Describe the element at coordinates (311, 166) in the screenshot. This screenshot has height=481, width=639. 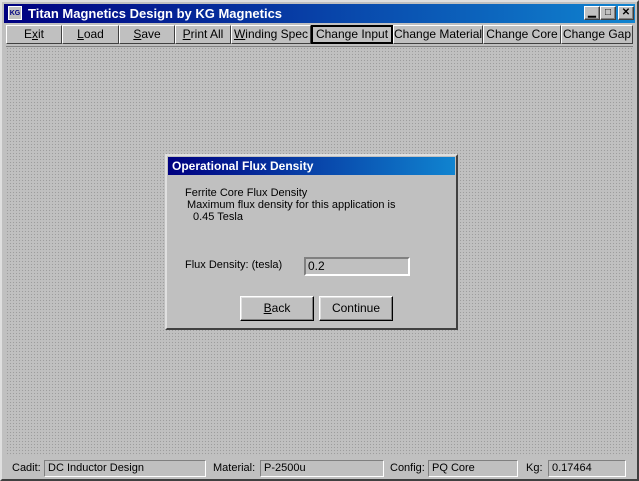
I see `dialog-title: Operational Flux Density` at that location.